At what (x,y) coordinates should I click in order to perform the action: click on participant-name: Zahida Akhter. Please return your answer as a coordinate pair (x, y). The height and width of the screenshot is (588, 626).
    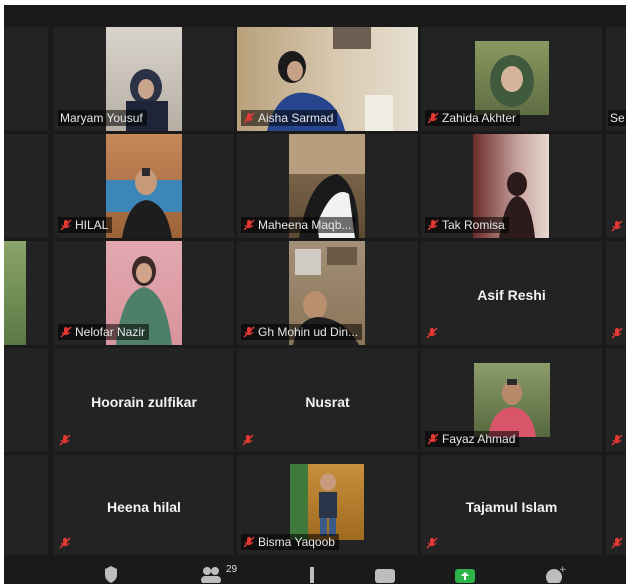
    Looking at the image, I should click on (479, 118).